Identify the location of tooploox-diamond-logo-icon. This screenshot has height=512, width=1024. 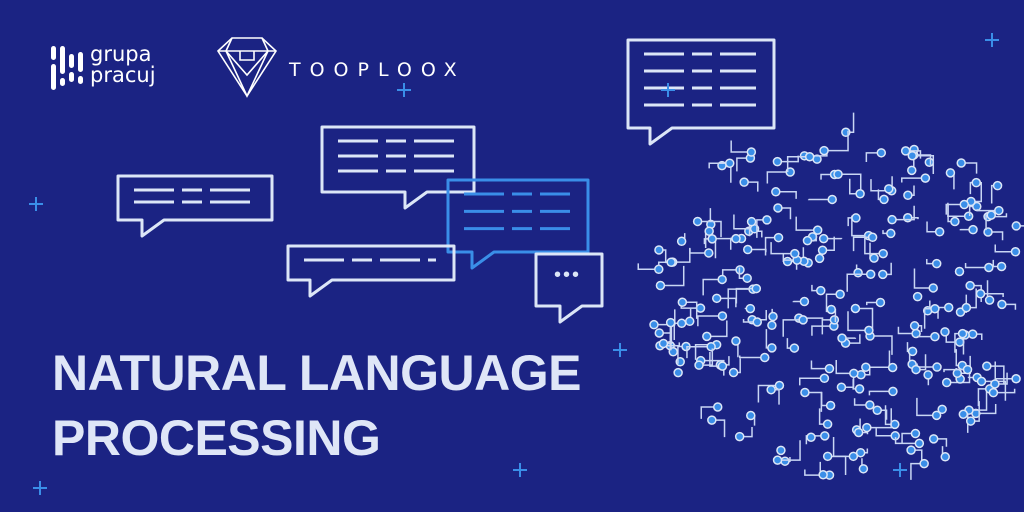
(247, 67).